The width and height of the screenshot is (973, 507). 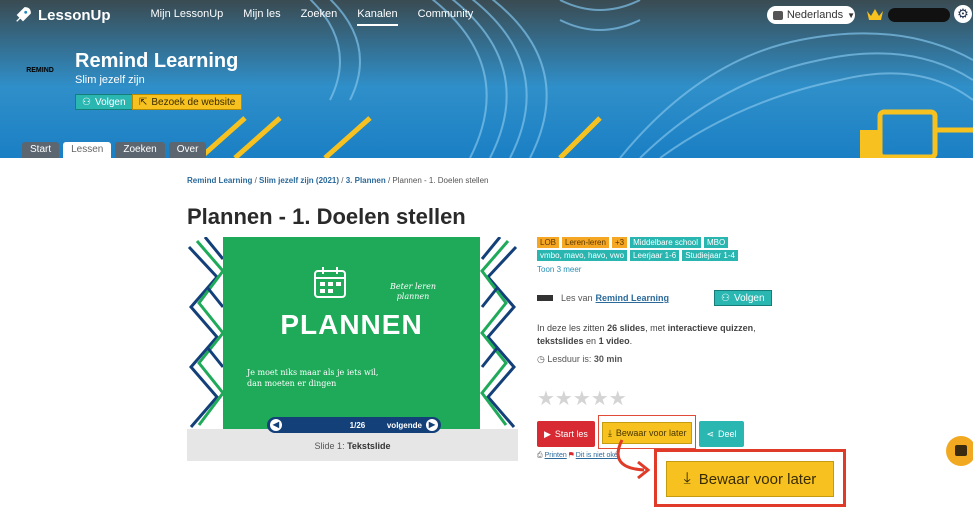 What do you see at coordinates (559, 269) in the screenshot?
I see `show-more-tags-link: Toon 3 meer` at bounding box center [559, 269].